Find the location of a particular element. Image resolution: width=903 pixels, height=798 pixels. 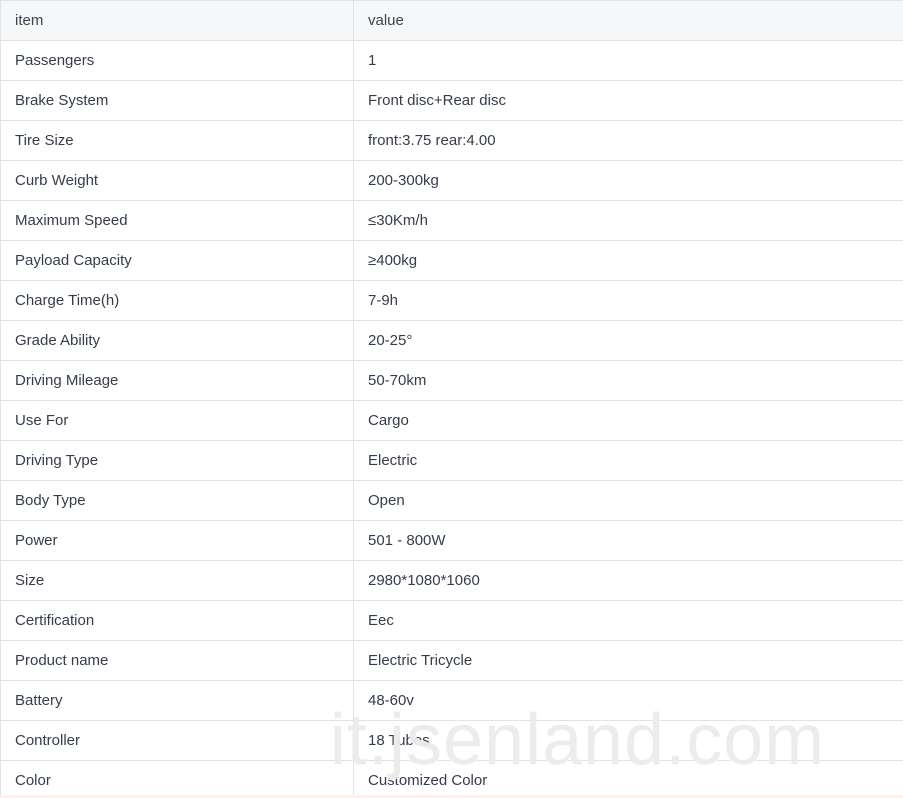

cell-value: ≥400kg is located at coordinates (628, 260).